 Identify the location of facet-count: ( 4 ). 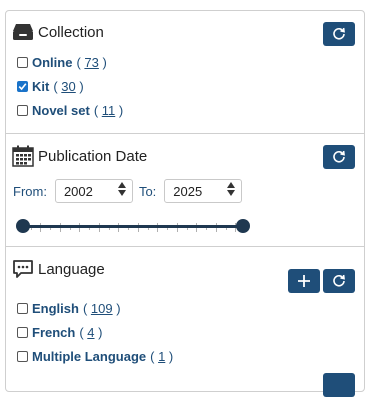
(90, 332).